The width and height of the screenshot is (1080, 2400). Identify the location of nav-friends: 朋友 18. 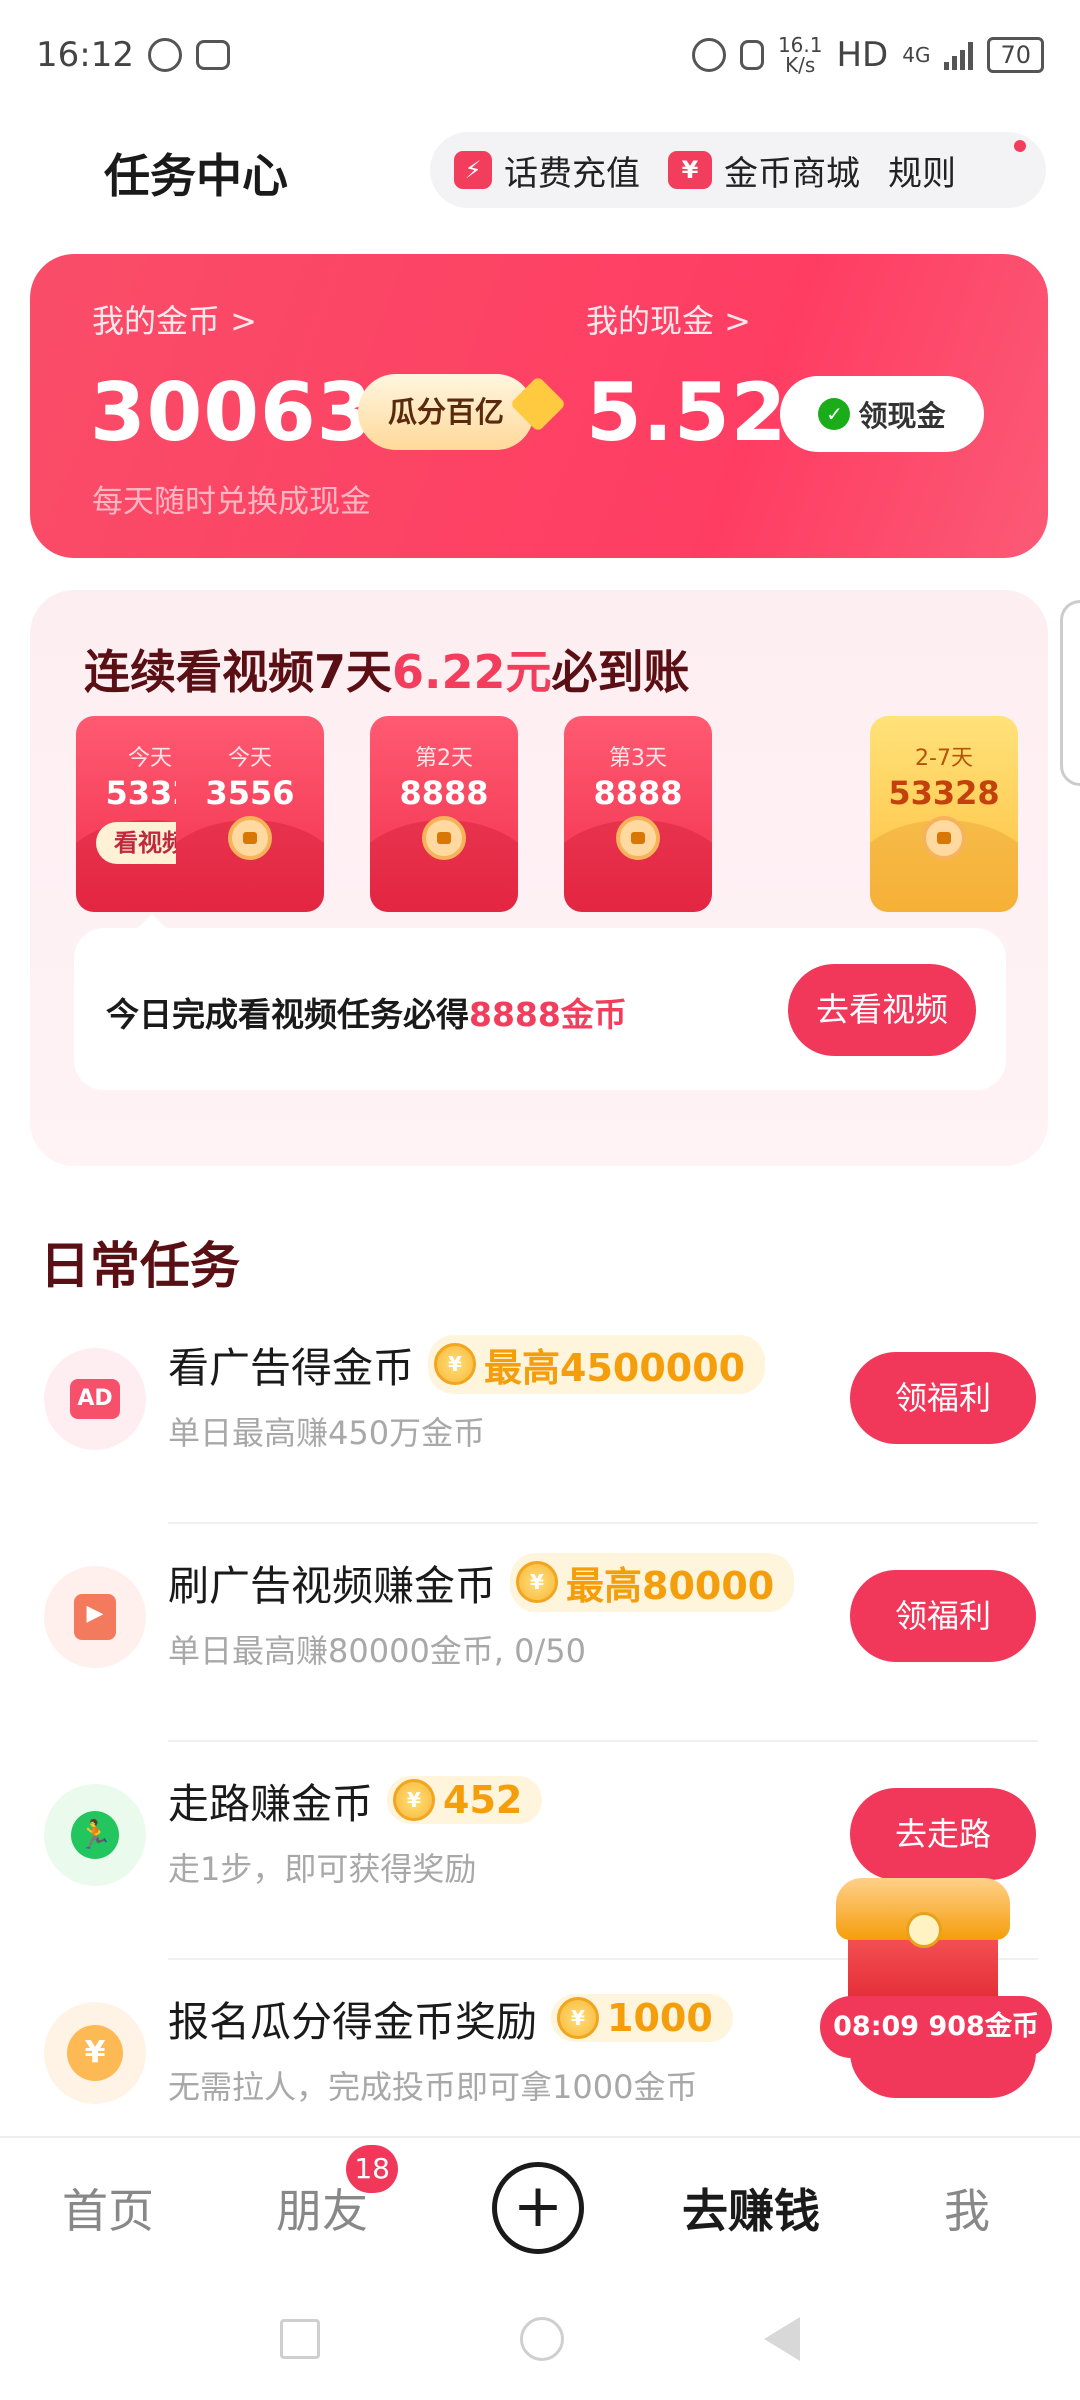
(337, 2193).